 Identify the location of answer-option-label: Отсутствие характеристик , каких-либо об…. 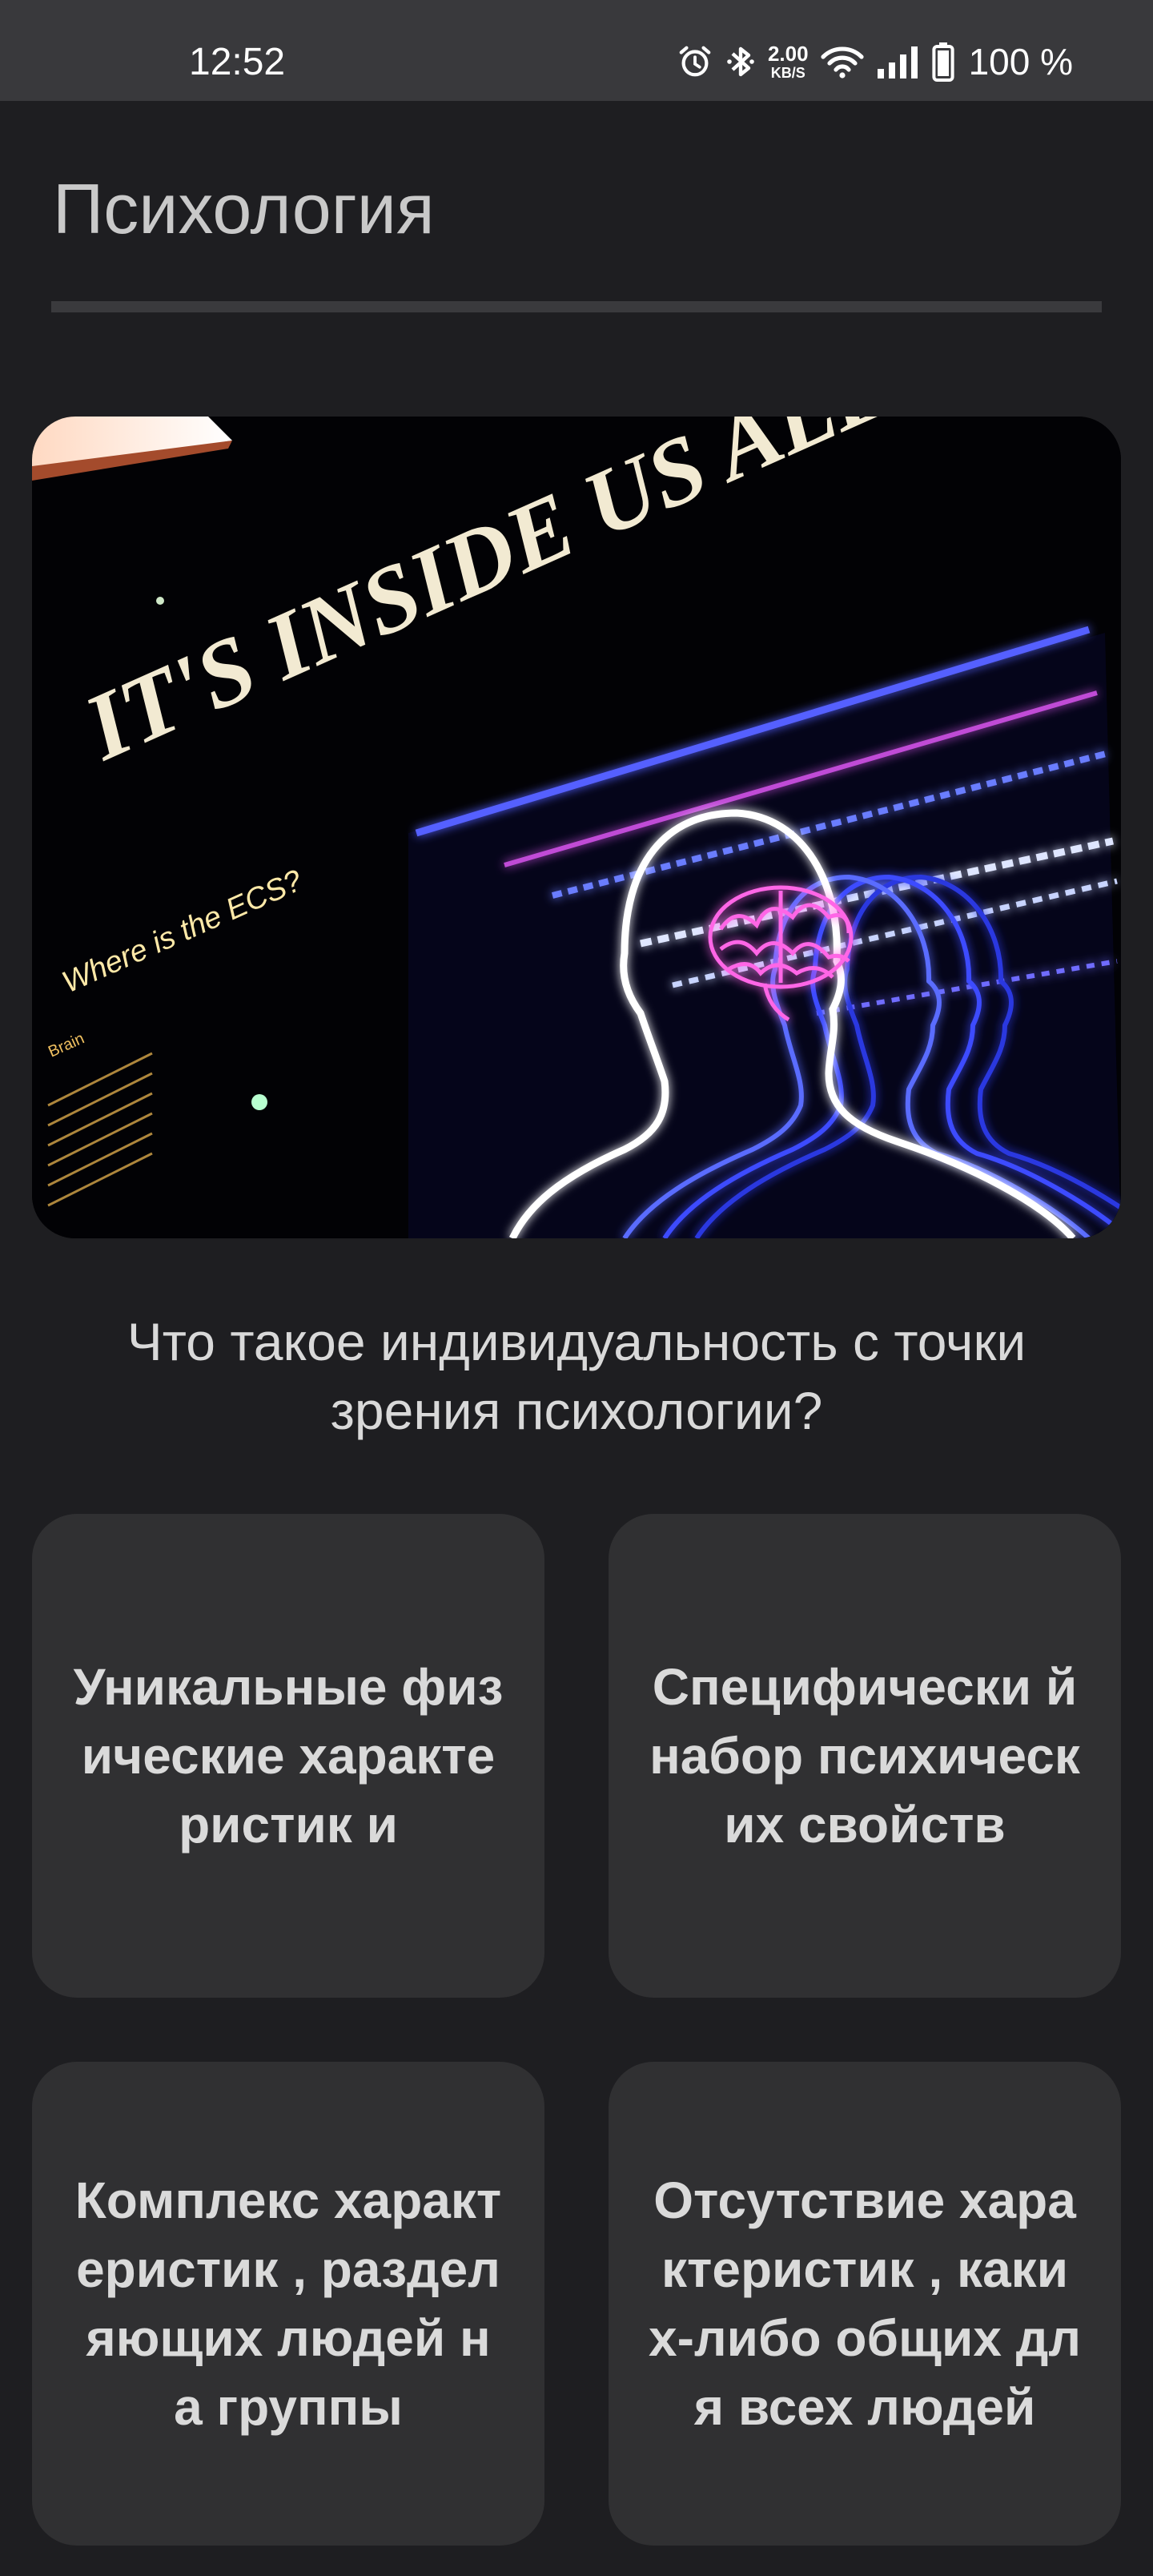
(865, 2303).